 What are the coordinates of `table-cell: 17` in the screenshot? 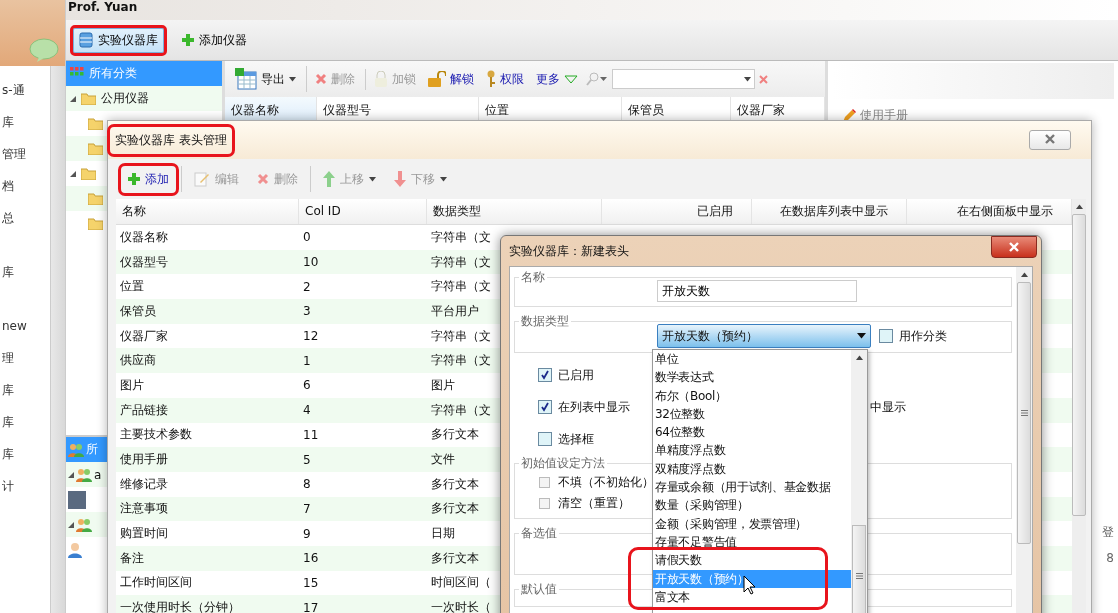 It's located at (311, 606).